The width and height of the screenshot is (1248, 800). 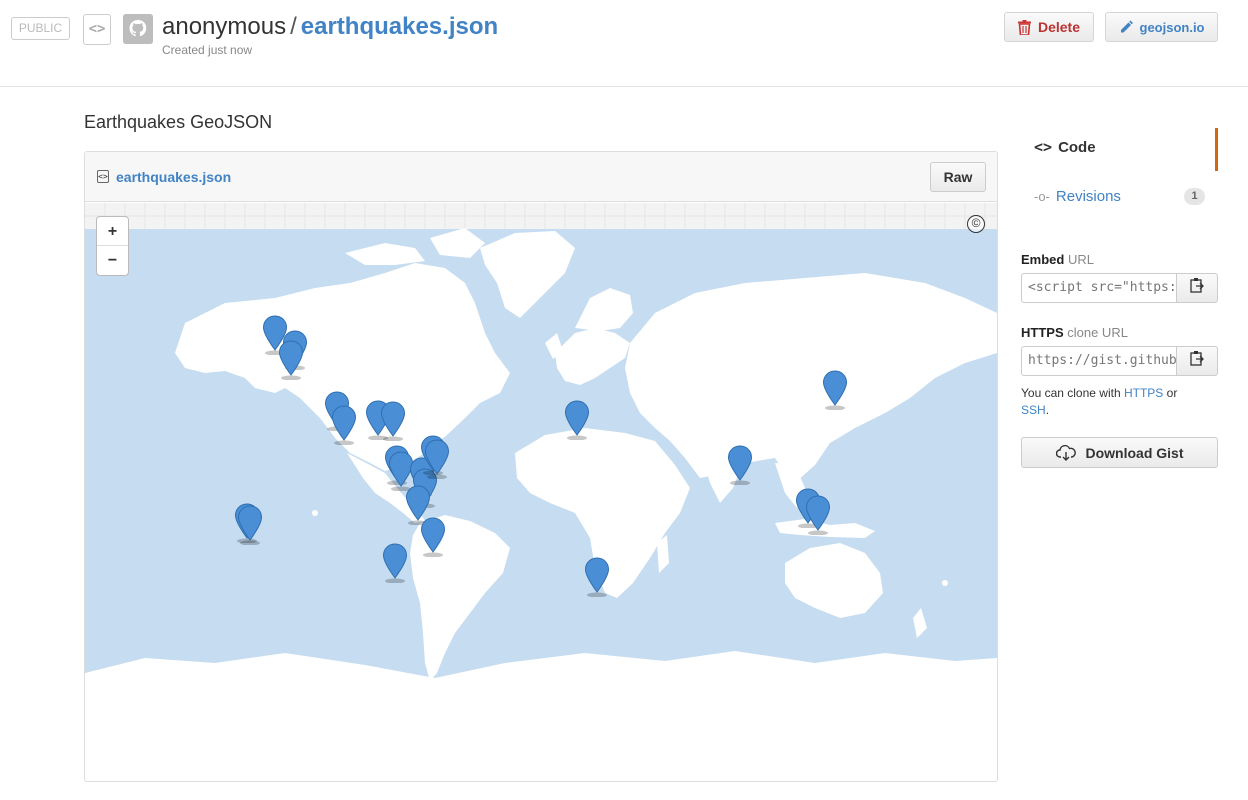 What do you see at coordinates (1047, 410) in the screenshot?
I see `clone-note-suffix: .` at bounding box center [1047, 410].